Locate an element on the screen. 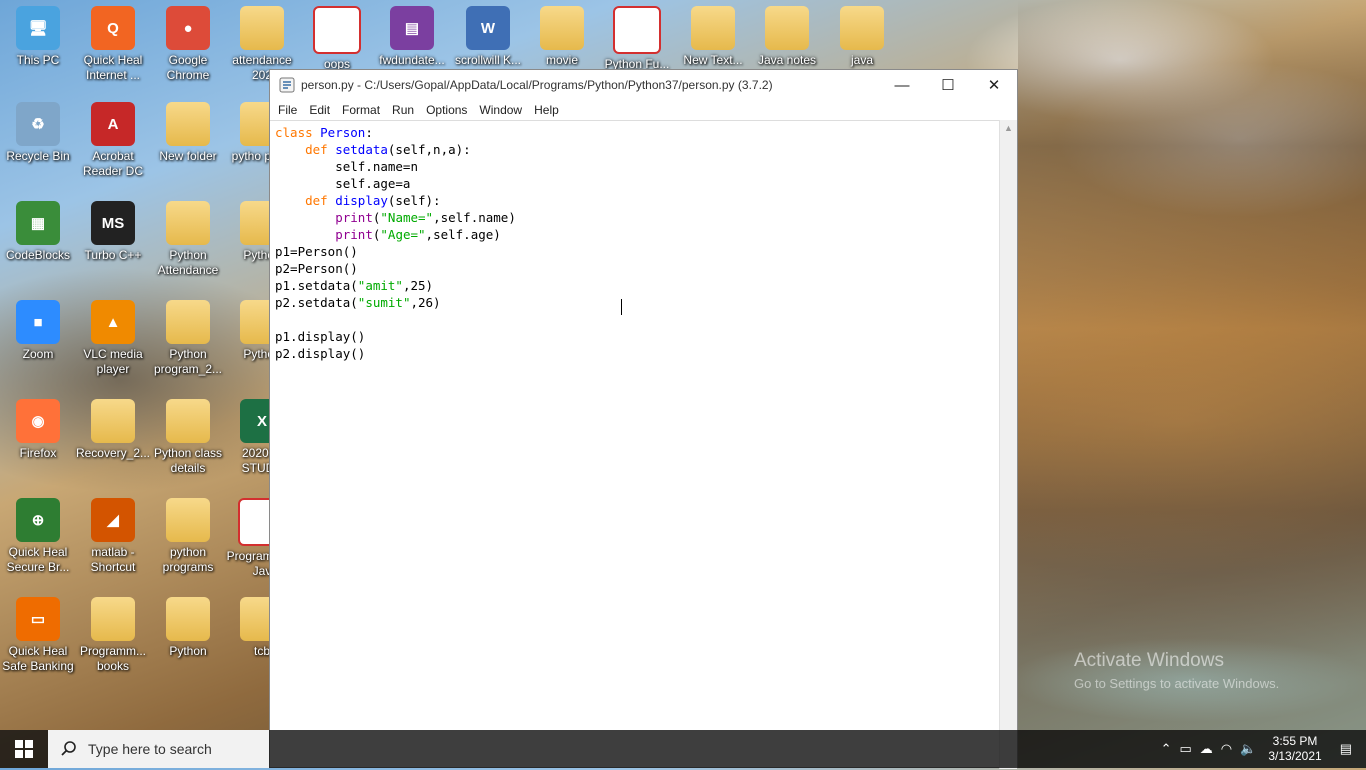 The height and width of the screenshot is (770, 1366). app-icon: MS is located at coordinates (113, 223).